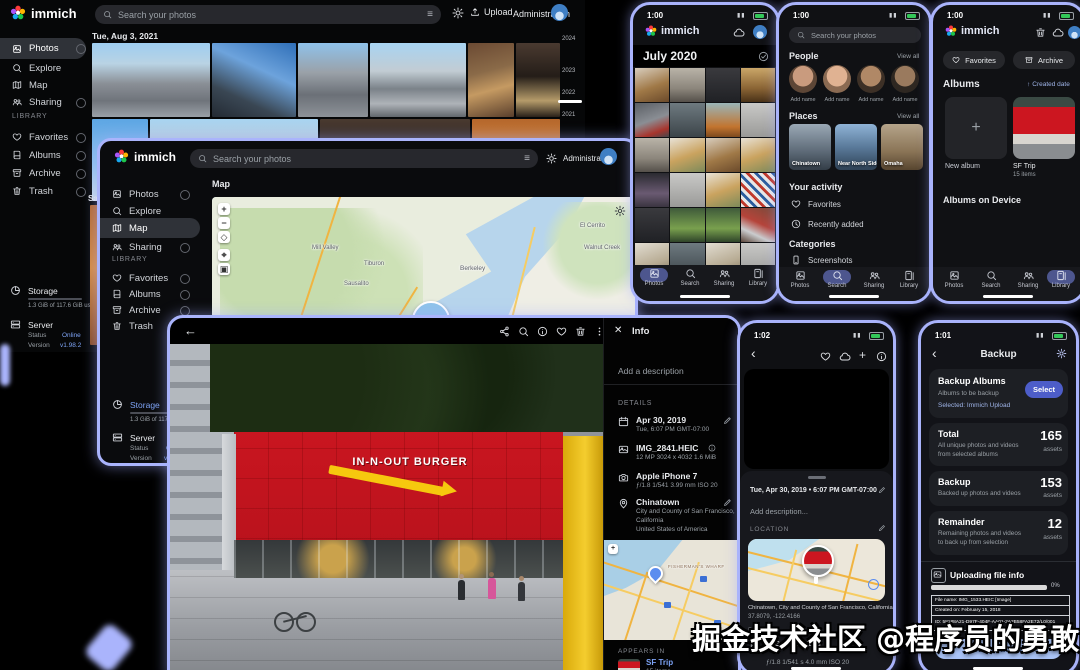  Describe the element at coordinates (43, 191) in the screenshot. I see `sidebar-item-trash: Trash` at that location.